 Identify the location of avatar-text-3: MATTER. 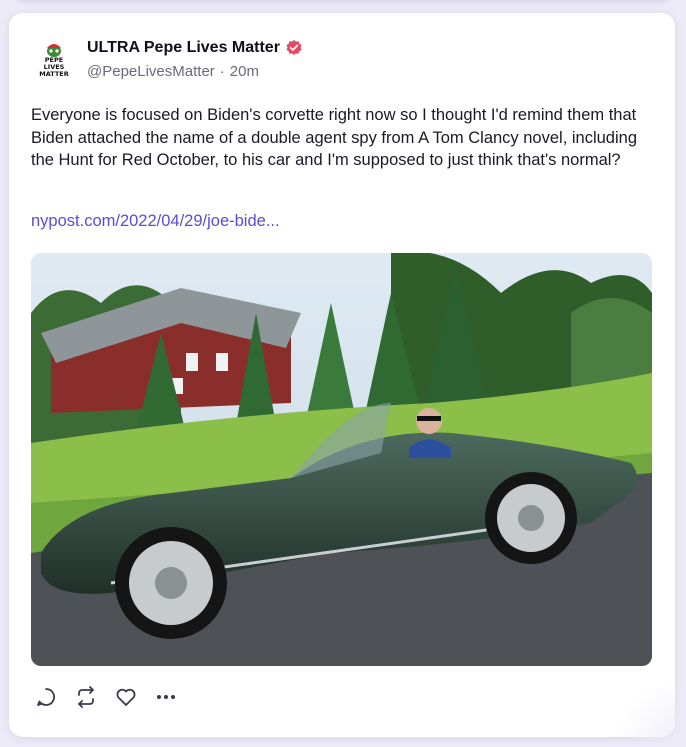
(53, 74).